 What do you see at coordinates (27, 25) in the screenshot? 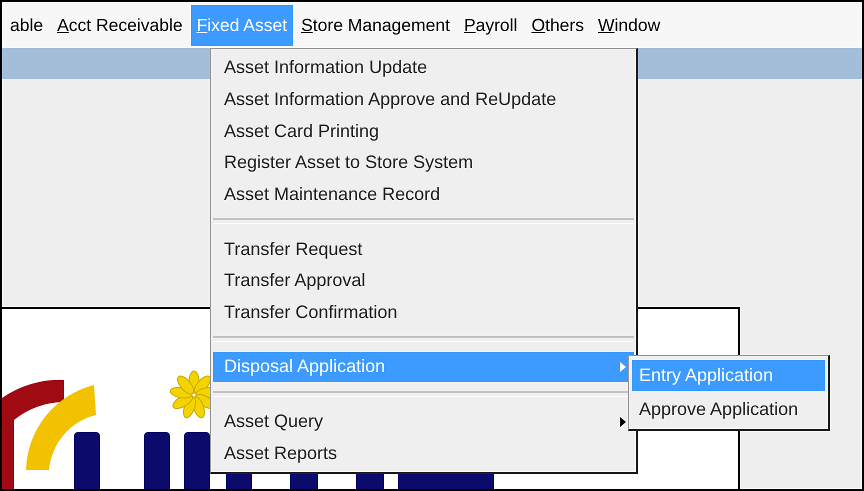
I see `menu-bar-item: able` at bounding box center [27, 25].